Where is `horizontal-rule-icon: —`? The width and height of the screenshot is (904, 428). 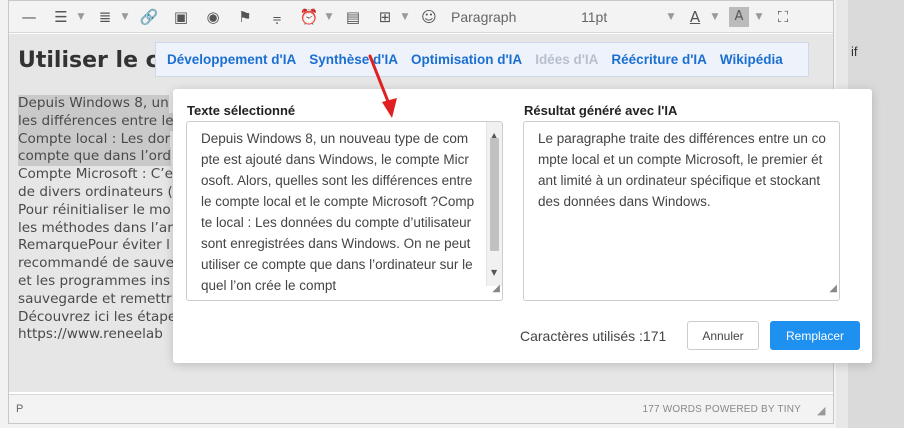 horizontal-rule-icon: — is located at coordinates (29, 17).